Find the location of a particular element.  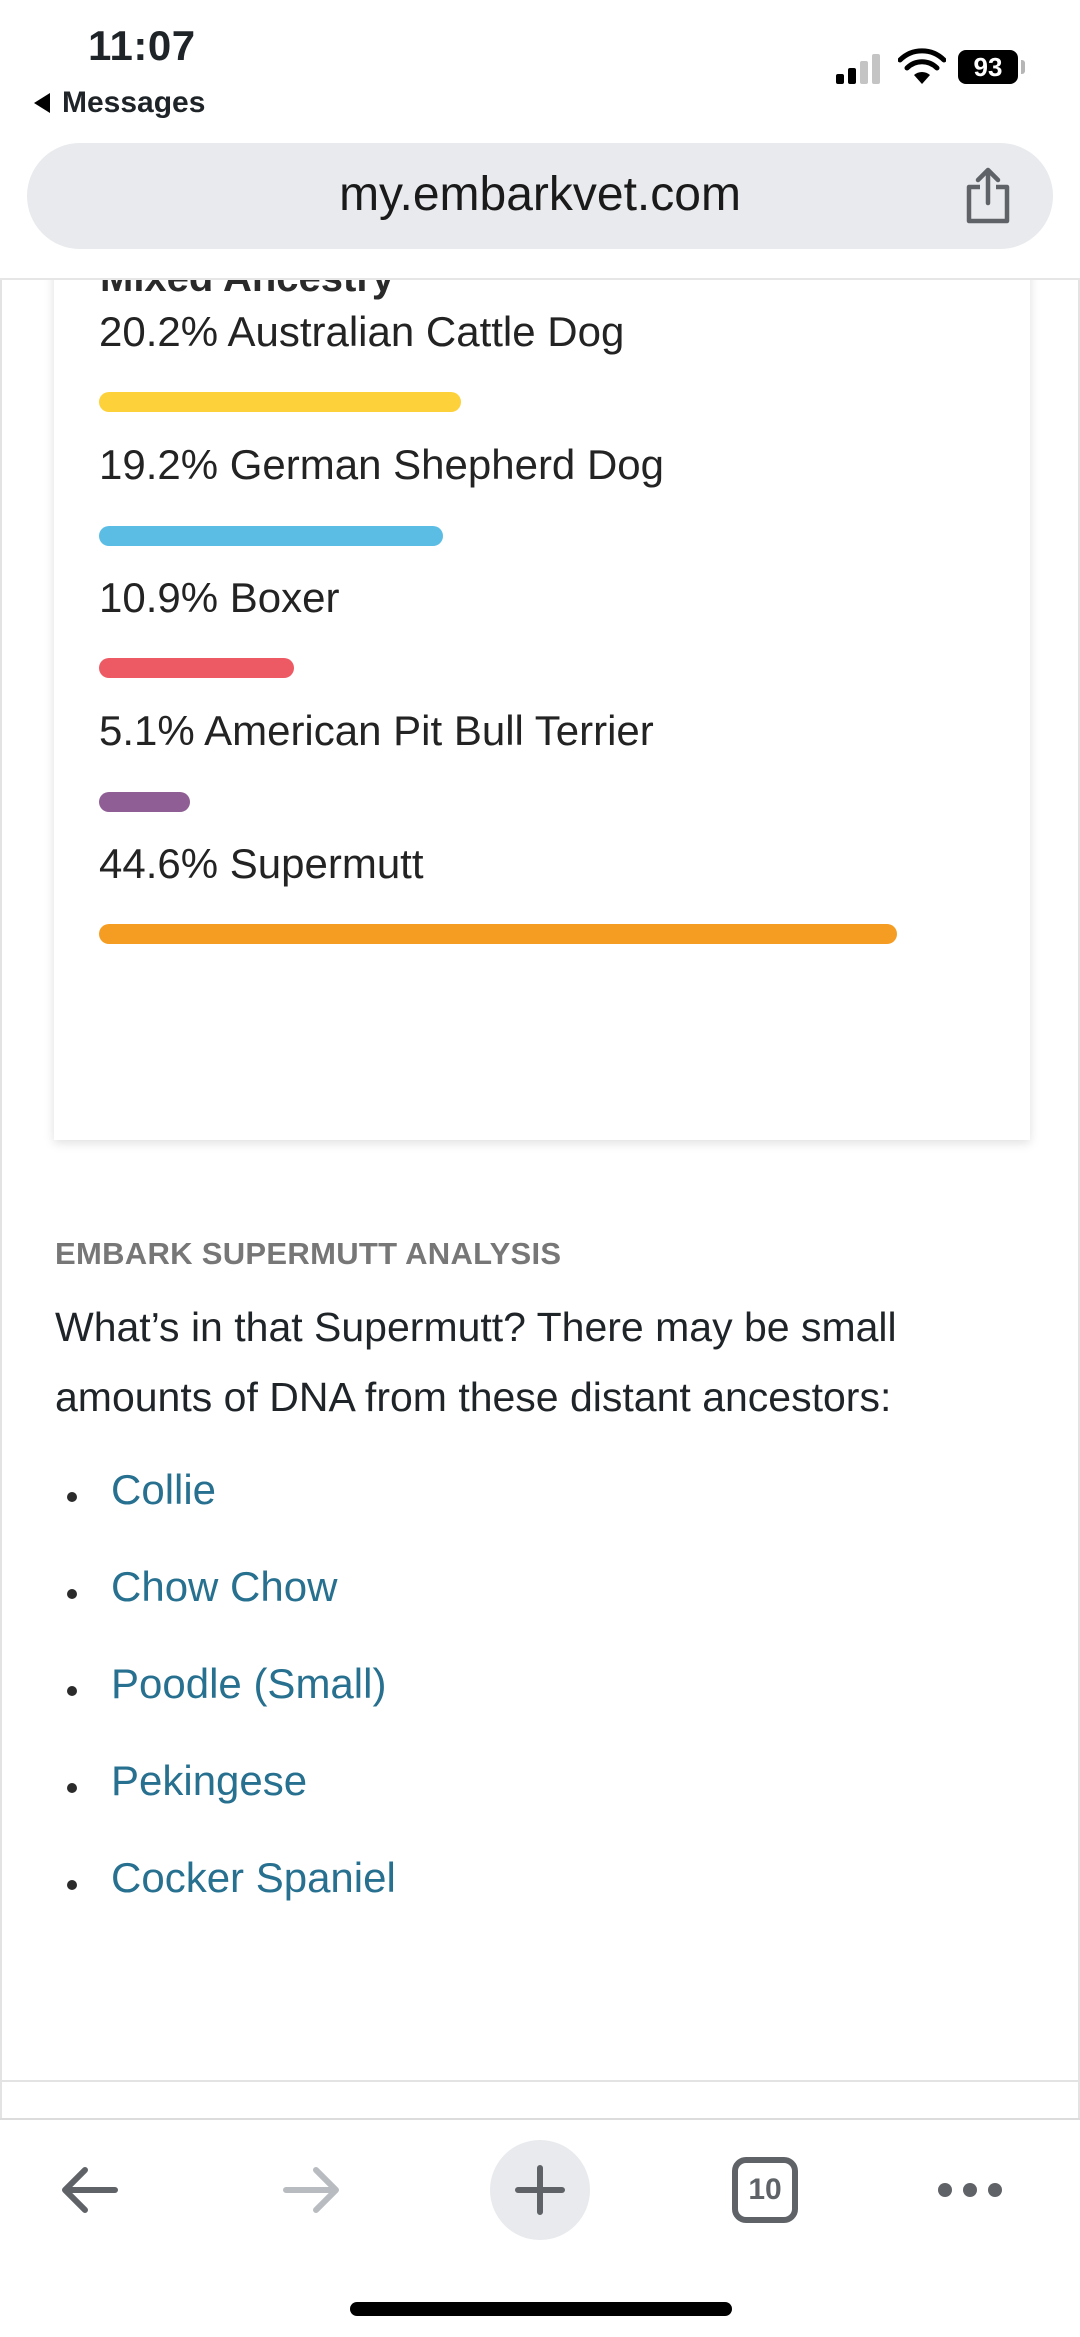

forward-button is located at coordinates (313, 2190).